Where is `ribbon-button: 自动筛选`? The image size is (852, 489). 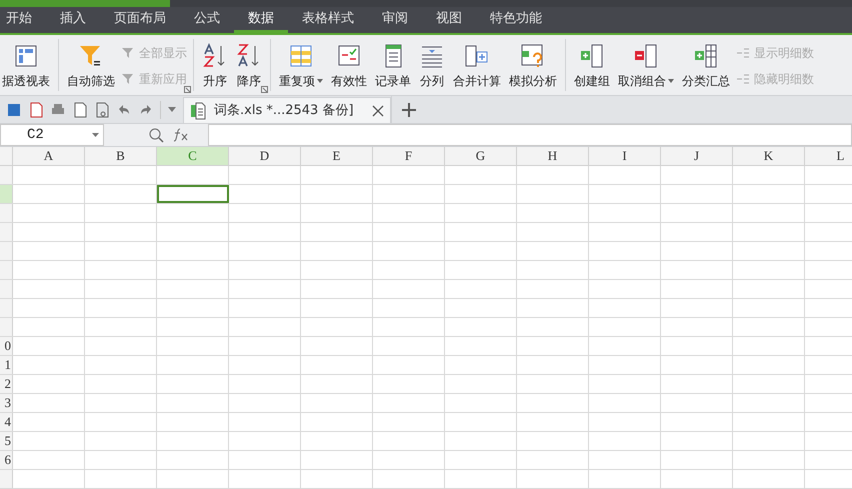 ribbon-button: 自动筛选 is located at coordinates (91, 66).